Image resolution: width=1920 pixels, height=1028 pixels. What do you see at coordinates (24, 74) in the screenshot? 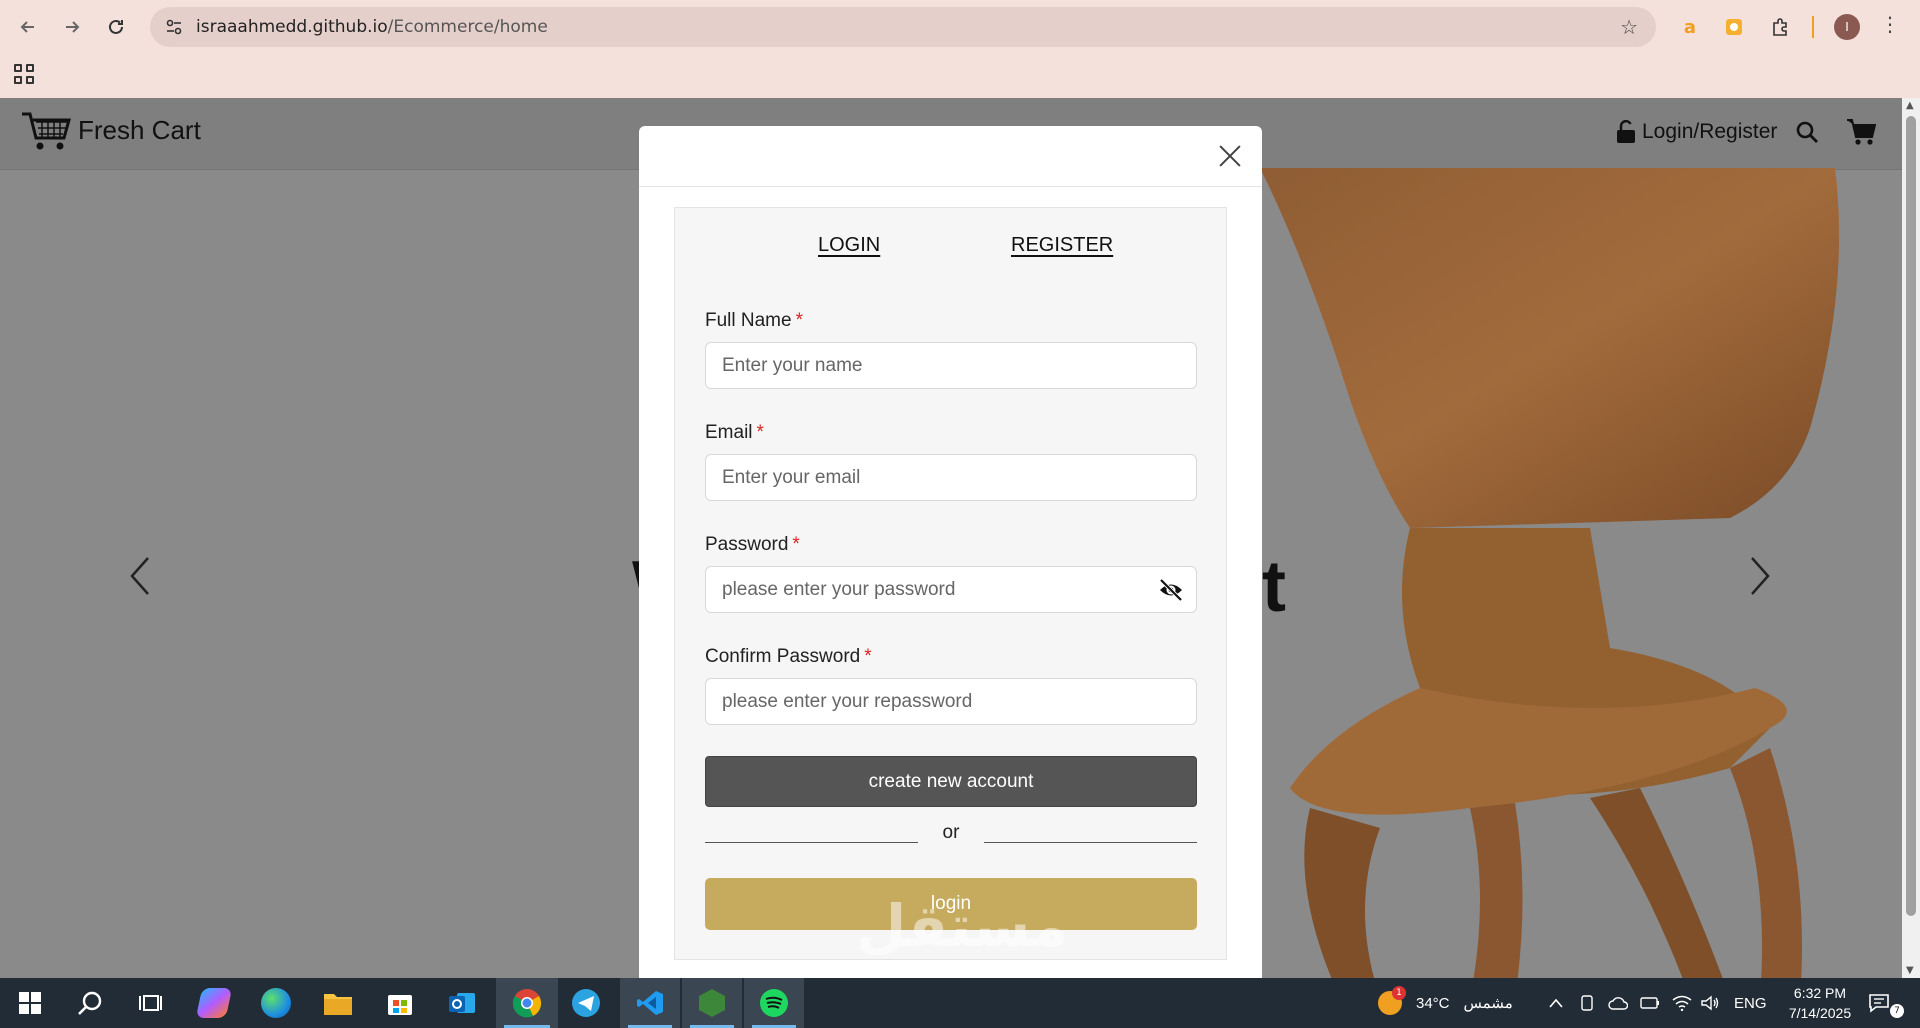
I see `apps-grid-icon` at bounding box center [24, 74].